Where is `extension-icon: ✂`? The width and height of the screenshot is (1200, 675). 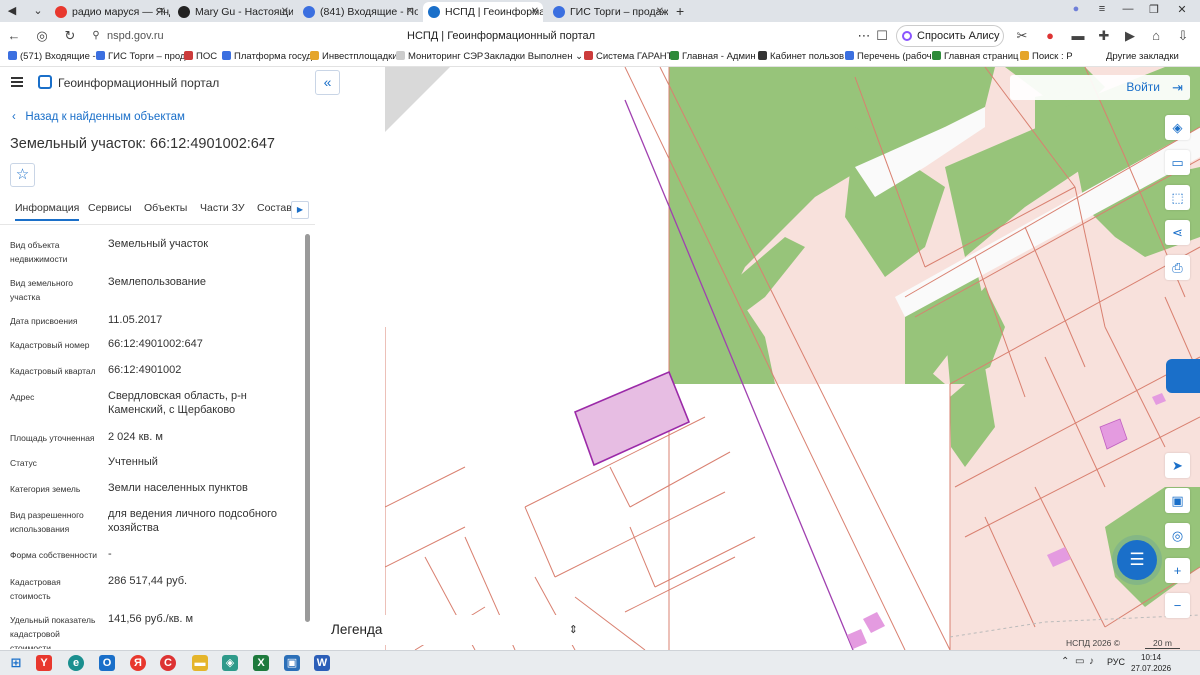
extension-icon: ✂ is located at coordinates (1022, 36).